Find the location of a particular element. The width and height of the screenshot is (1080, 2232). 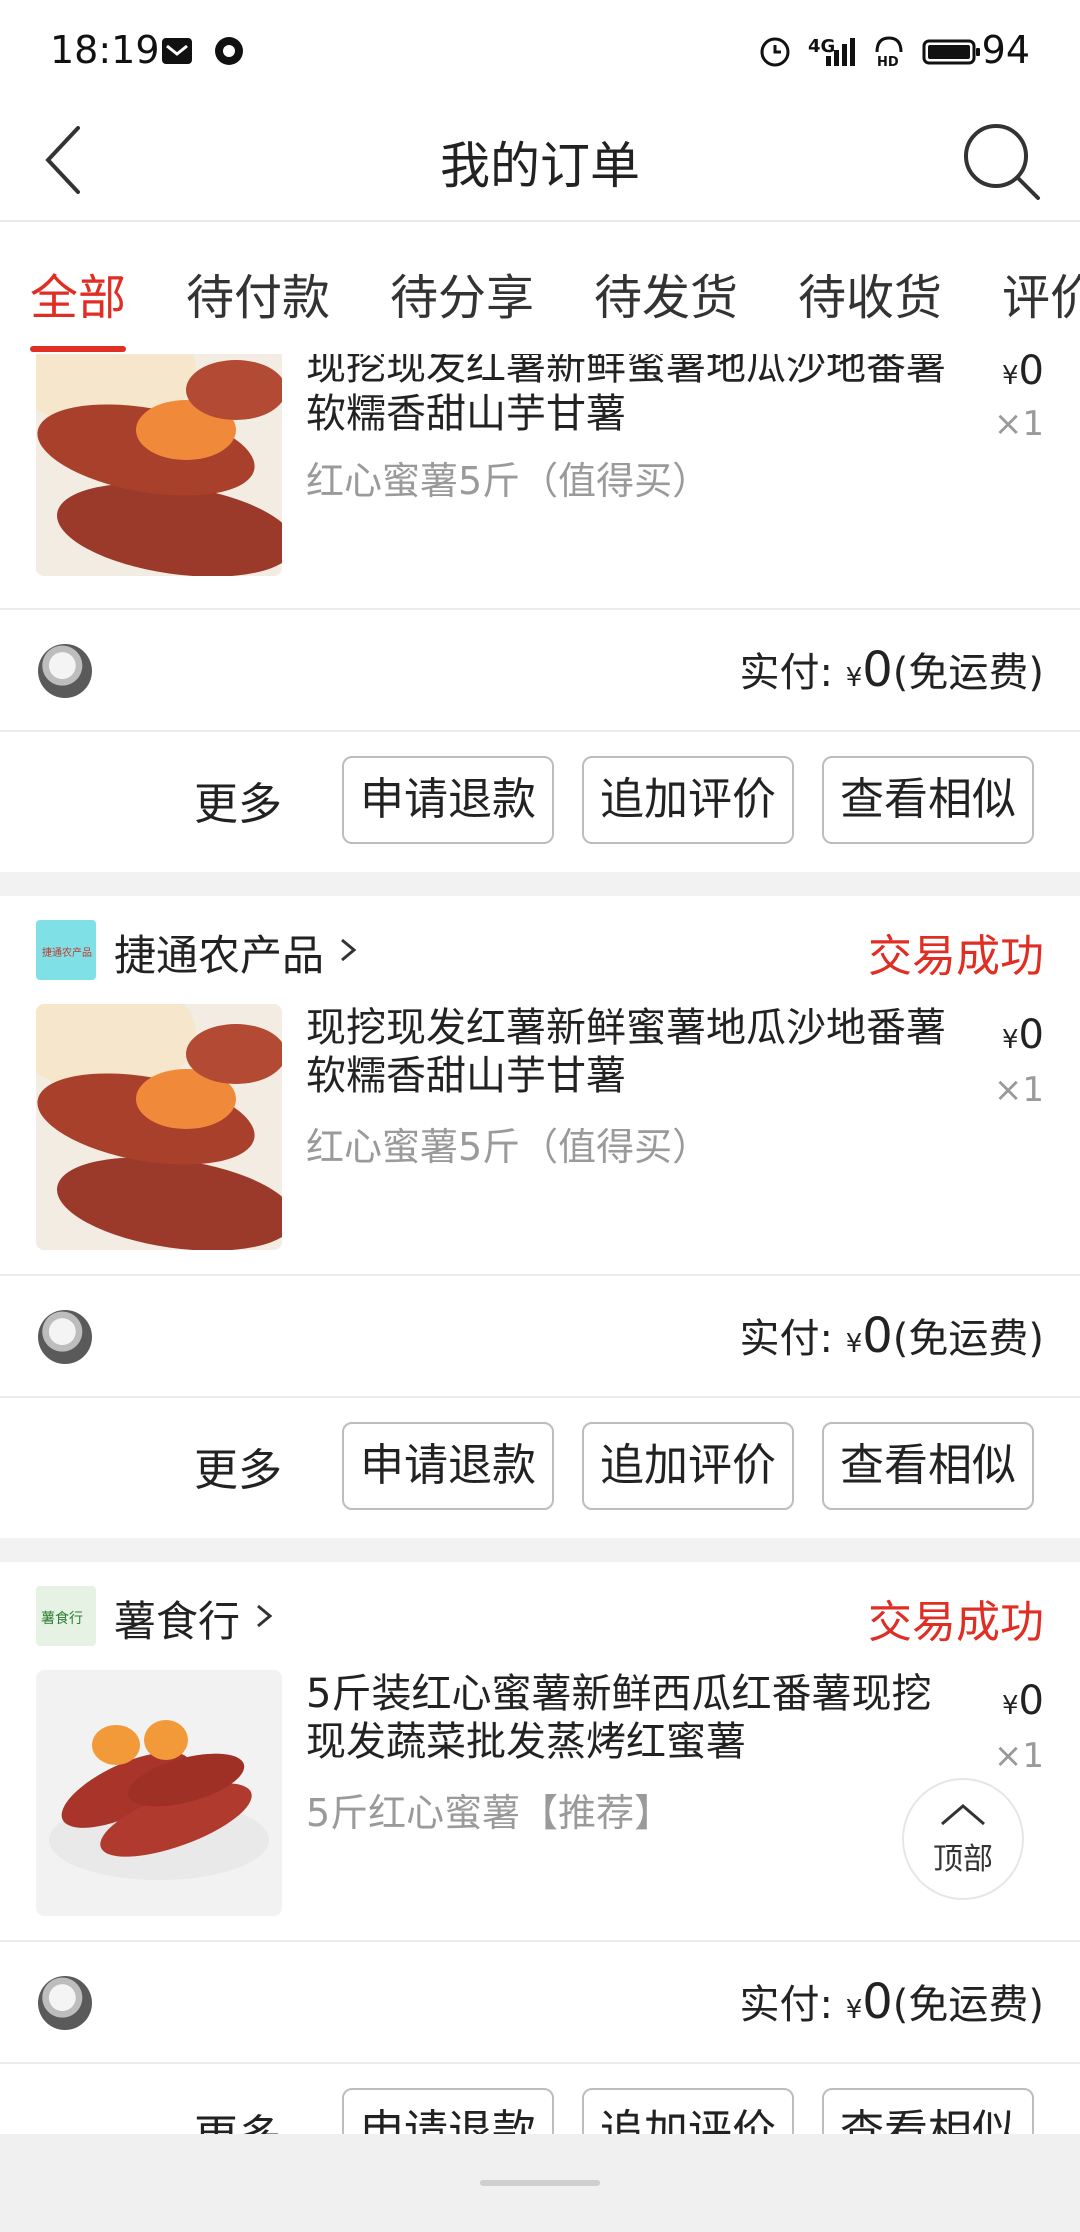

status-bar: 18:19 4G HD 94 is located at coordinates (540, 50).